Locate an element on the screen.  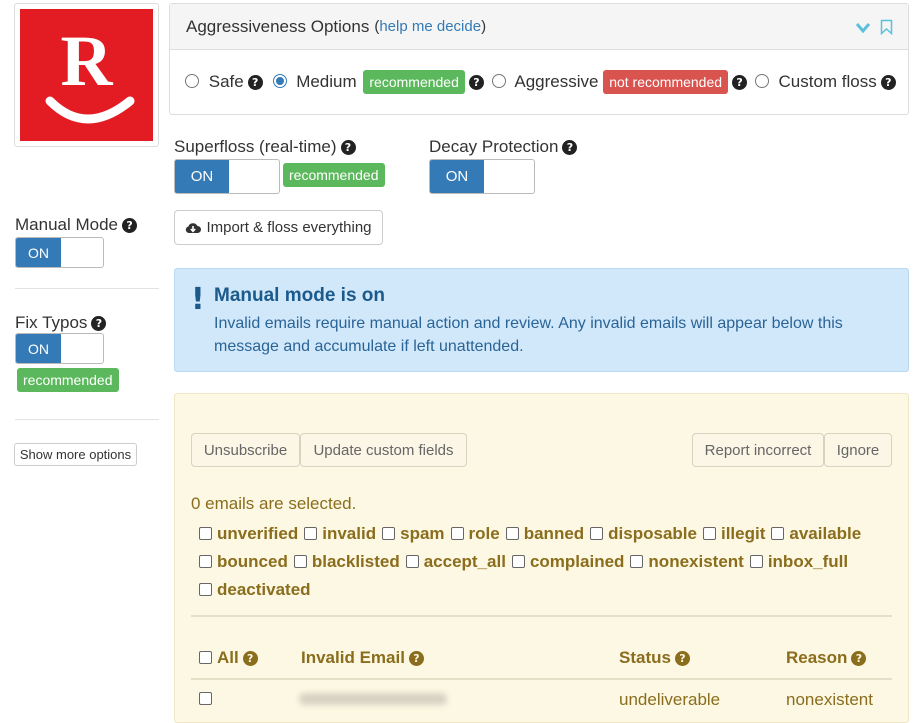
blurred-email is located at coordinates (373, 699).